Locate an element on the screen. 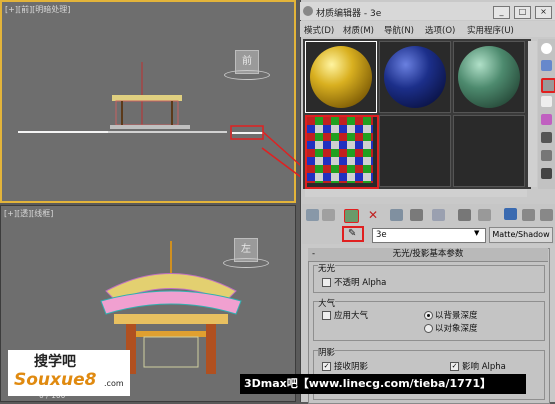 The height and width of the screenshot is (404, 555). sample-type-icon is located at coordinates (546, 48).